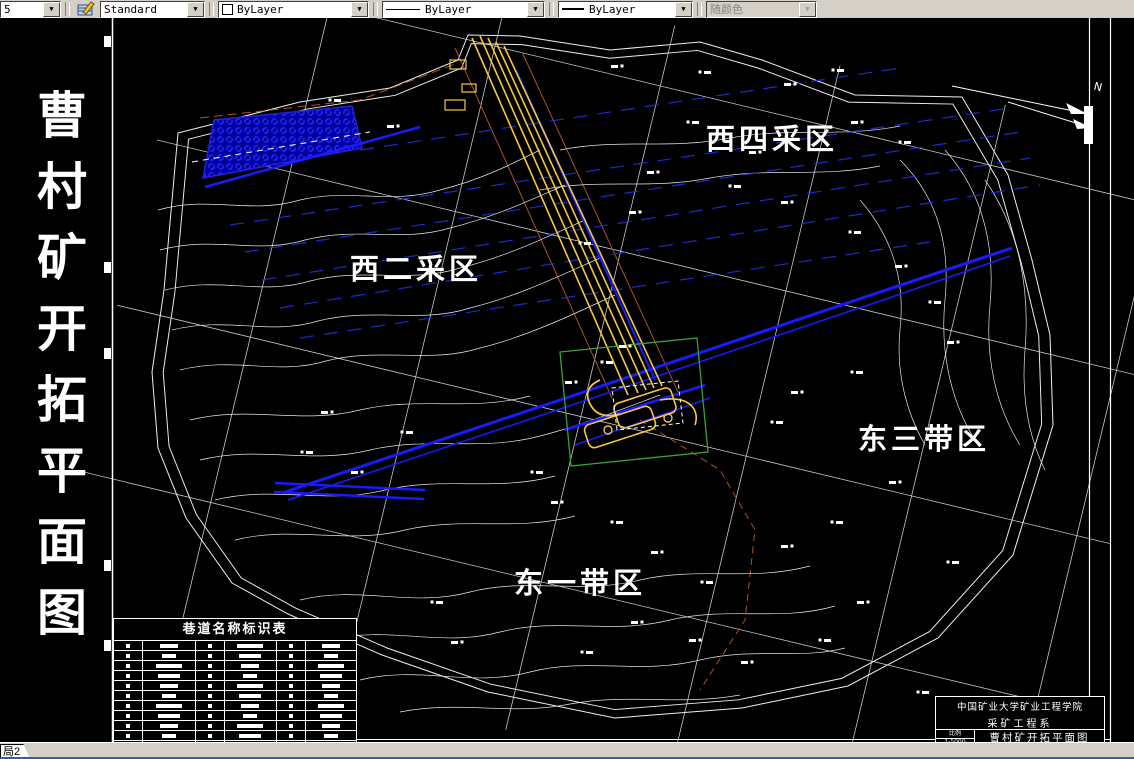 Image resolution: width=1134 pixels, height=759 pixels. Describe the element at coordinates (235, 630) in the screenshot. I see `legend-table-title: 巷道名称标识表` at that location.